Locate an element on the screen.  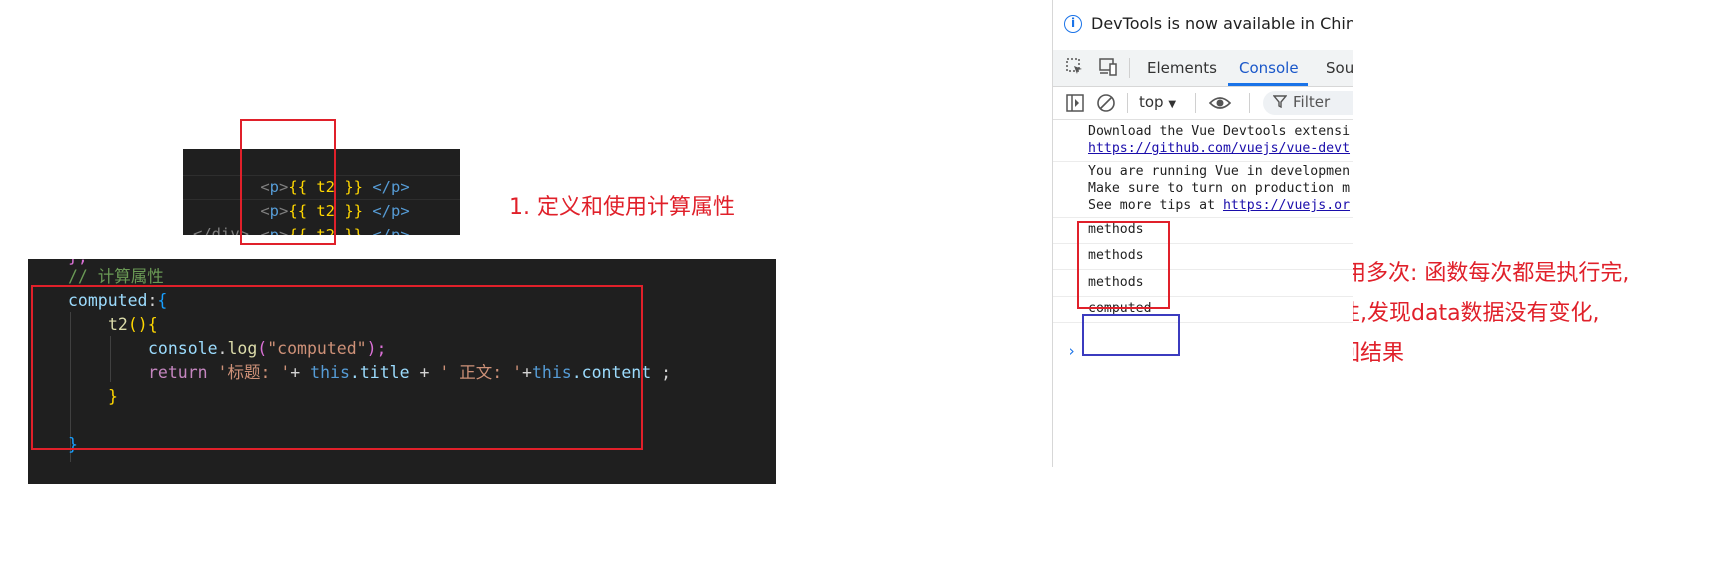
console-message: Download the Vue Devtools extensi is located at coordinates (1219, 131).